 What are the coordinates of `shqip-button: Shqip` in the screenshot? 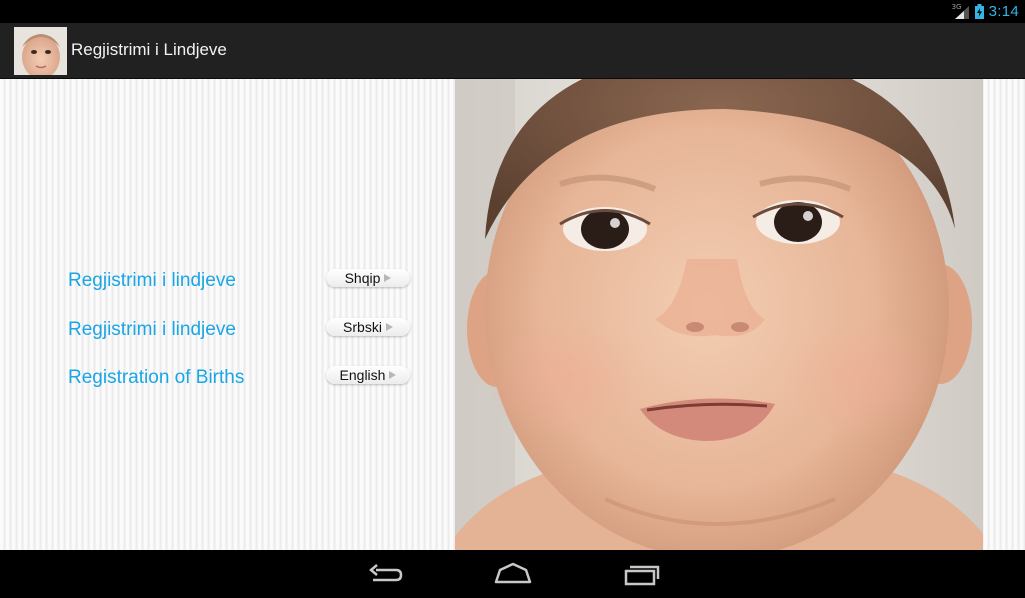 It's located at (368, 278).